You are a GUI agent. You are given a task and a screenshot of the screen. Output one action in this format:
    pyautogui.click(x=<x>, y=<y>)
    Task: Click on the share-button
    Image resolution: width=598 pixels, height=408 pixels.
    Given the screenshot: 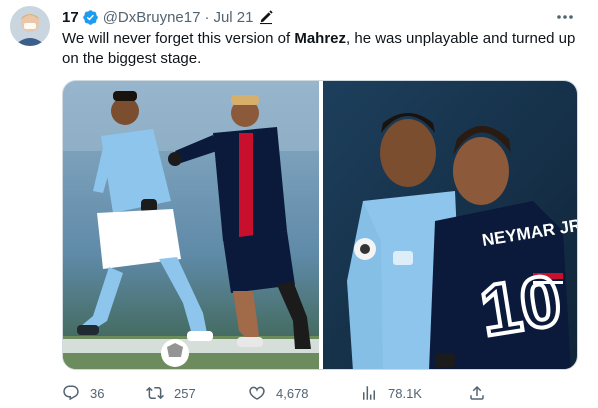 What is the action you would take?
    pyautogui.click(x=477, y=393)
    